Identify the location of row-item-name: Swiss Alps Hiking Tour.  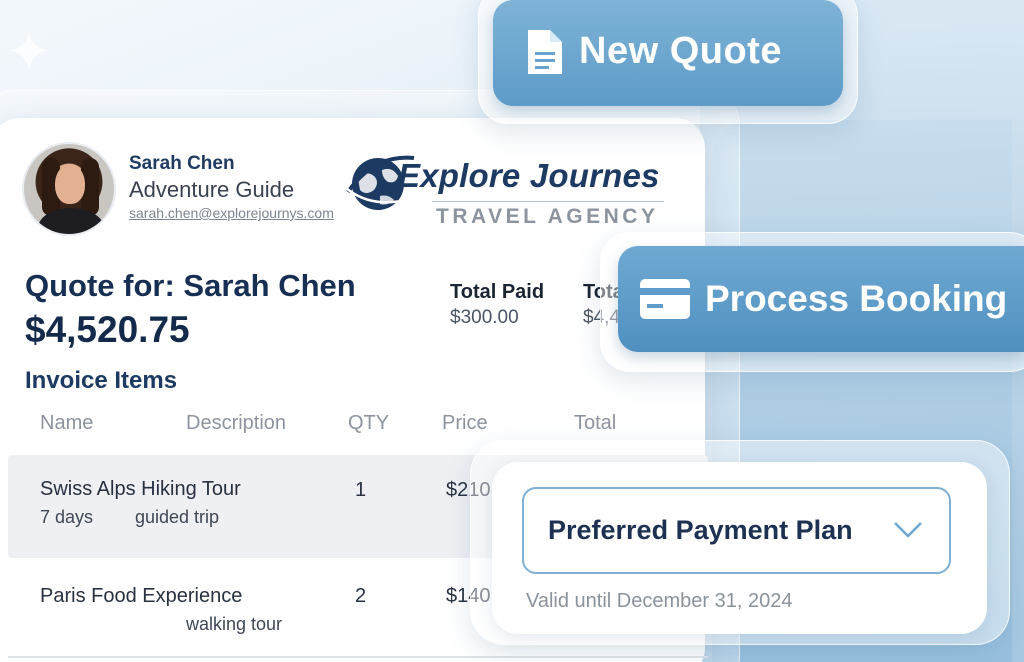
(140, 489).